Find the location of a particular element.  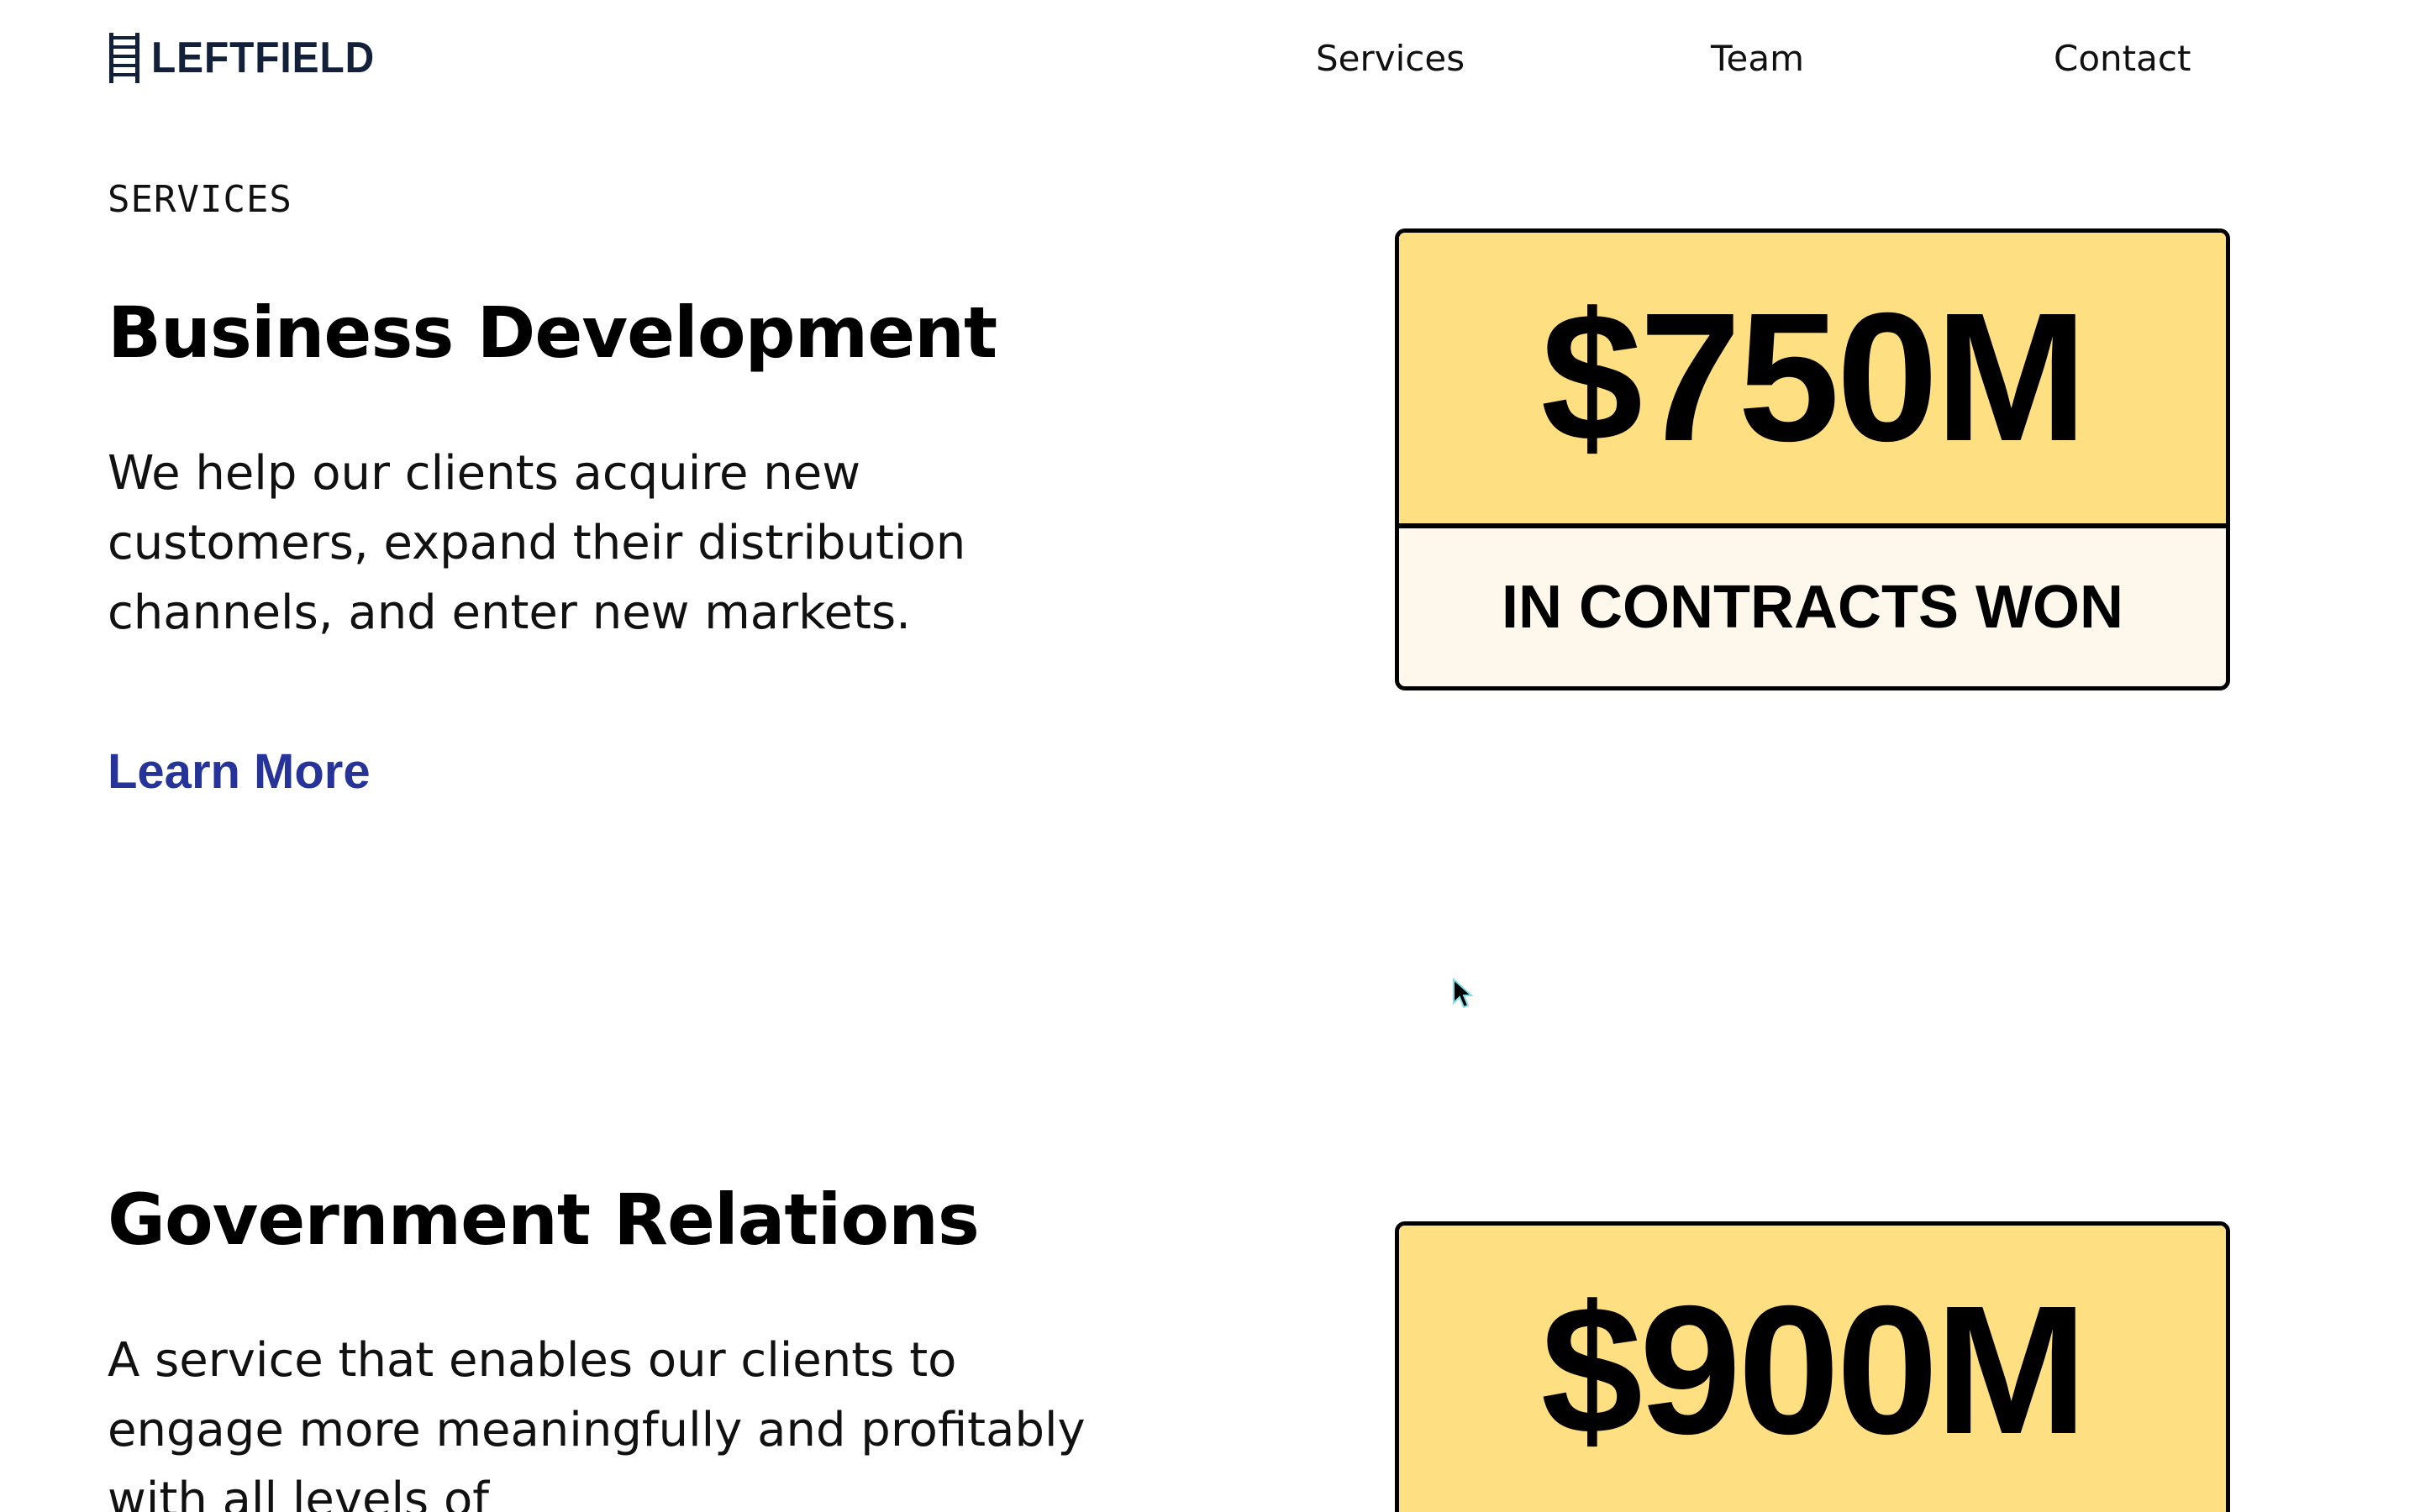

stat-card: $750M IN CONTRACTS WON is located at coordinates (1812, 459).